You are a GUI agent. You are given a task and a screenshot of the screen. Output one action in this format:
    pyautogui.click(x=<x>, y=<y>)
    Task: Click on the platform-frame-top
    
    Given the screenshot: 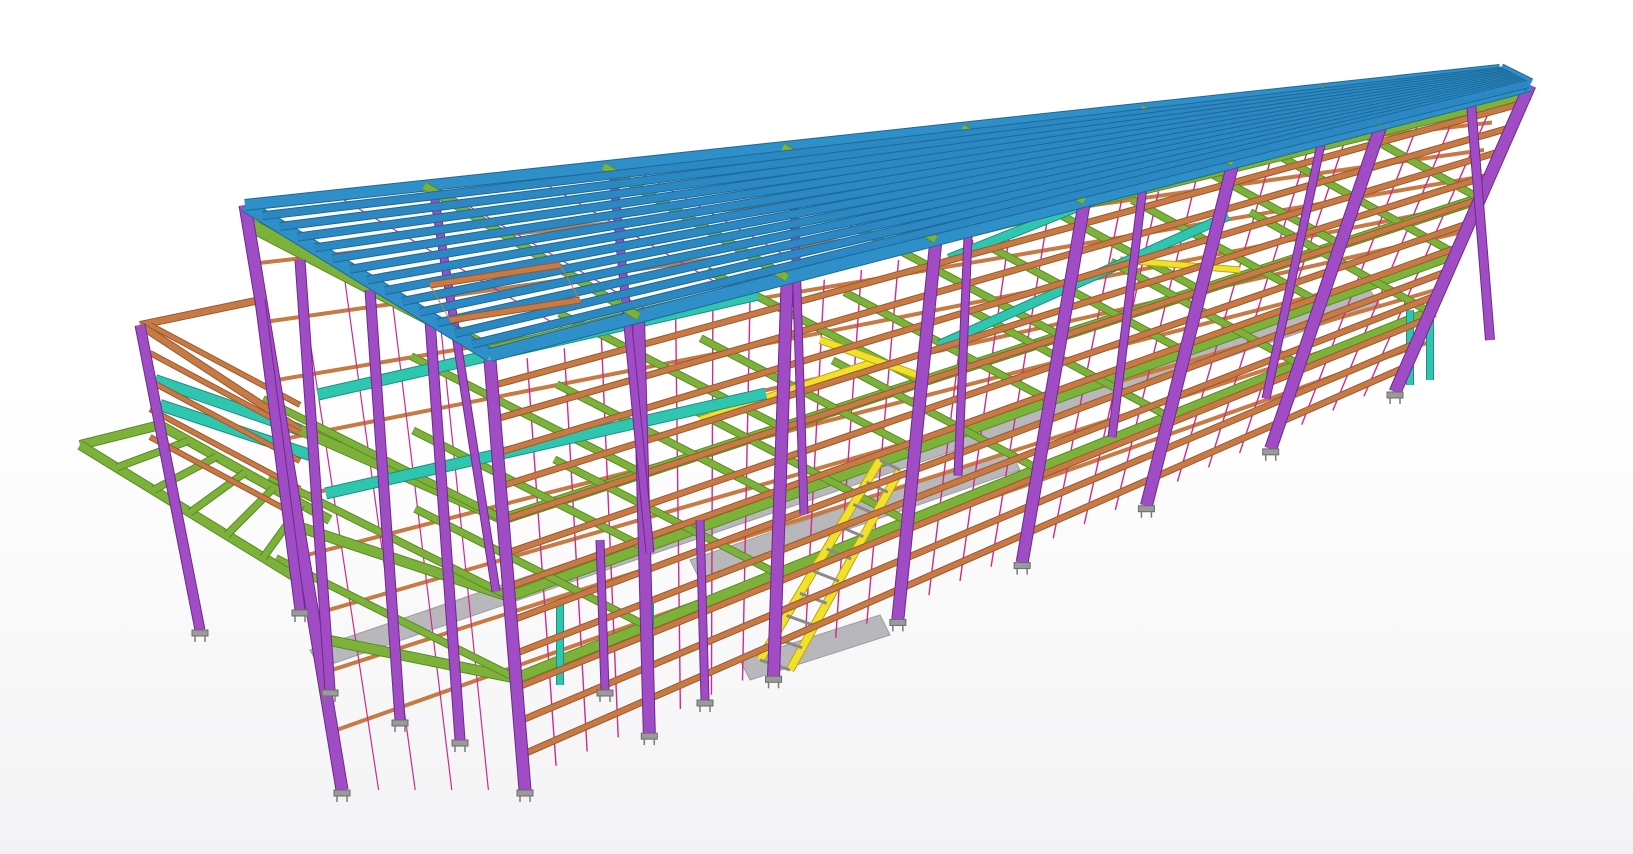 What is the action you would take?
    pyautogui.click(x=200, y=312)
    